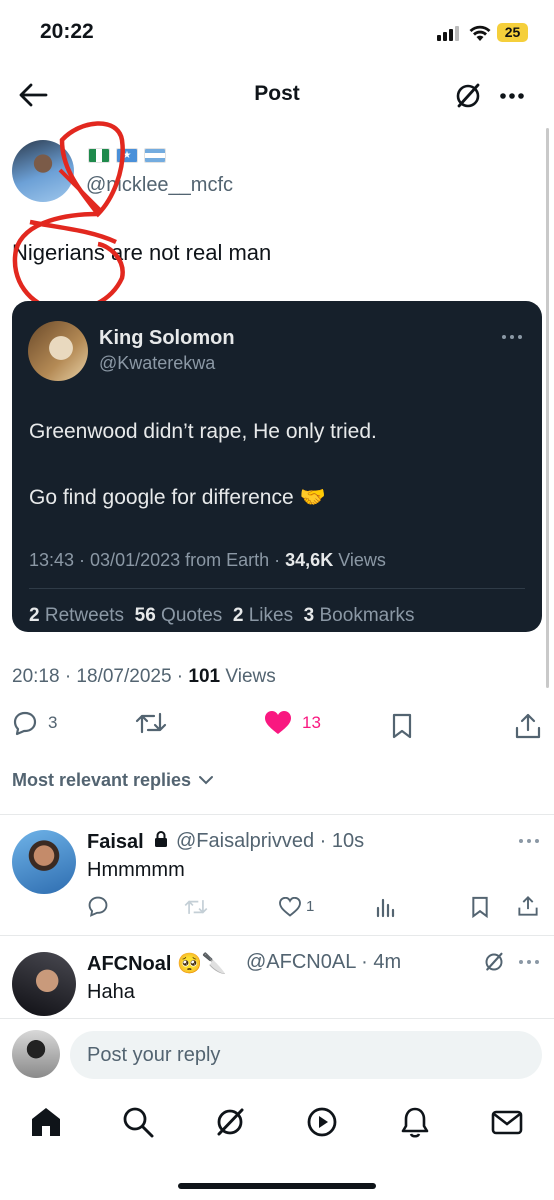 The image size is (554, 1200). What do you see at coordinates (290, 907) in the screenshot?
I see `heart-icon` at bounding box center [290, 907].